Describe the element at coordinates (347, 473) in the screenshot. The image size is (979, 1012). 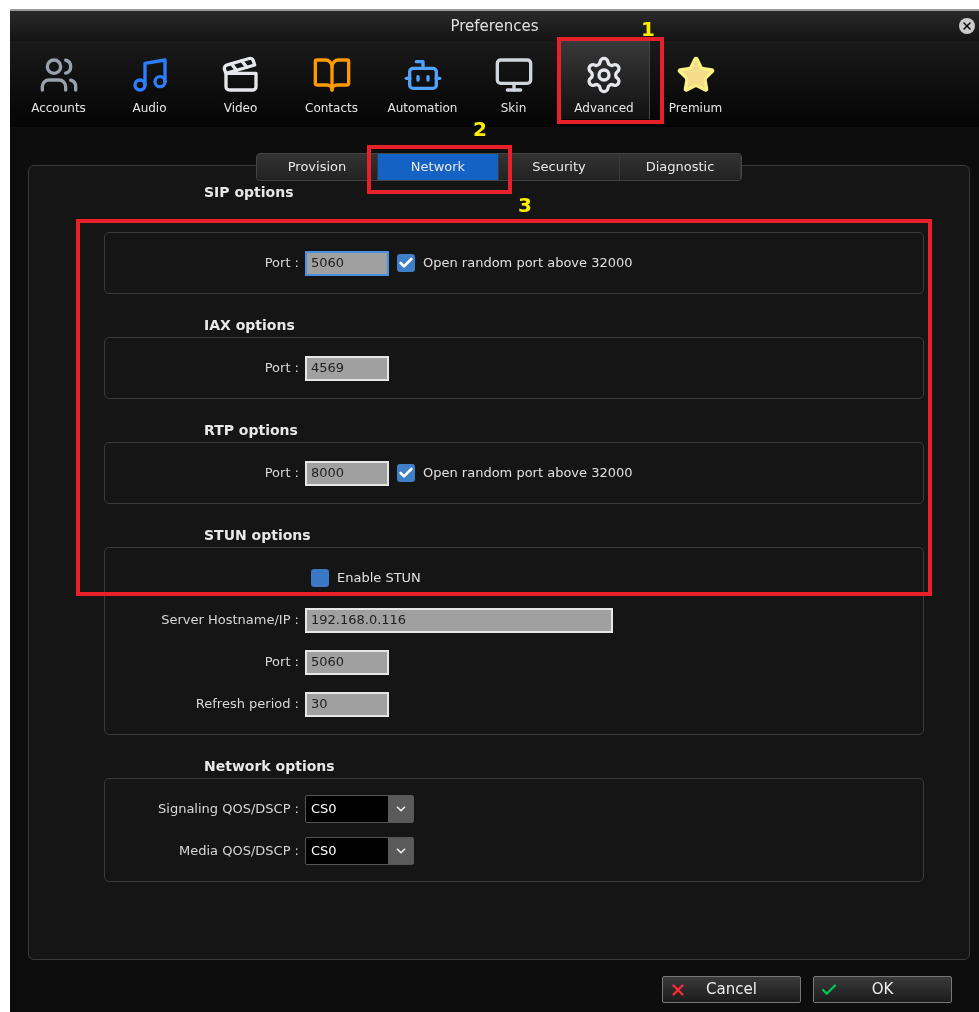
I see `text-field: 8000` at that location.